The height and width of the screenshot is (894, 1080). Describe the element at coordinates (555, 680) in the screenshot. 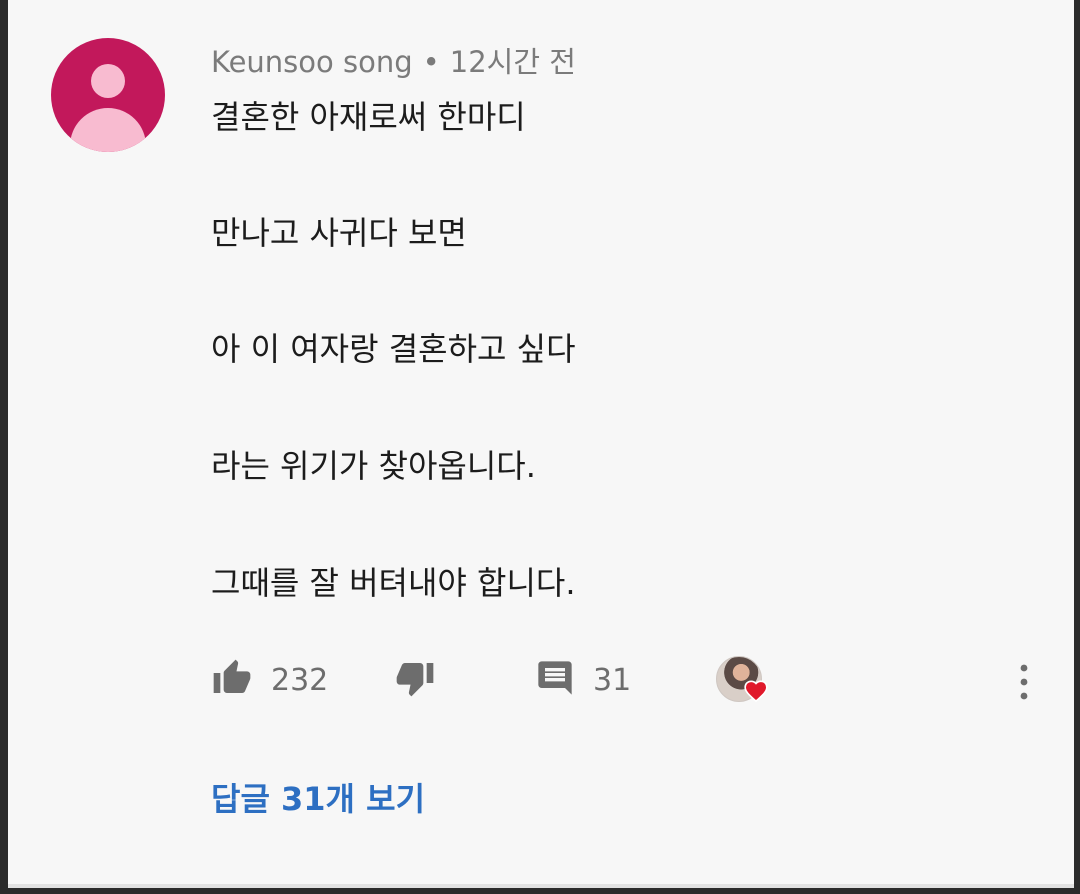

I see `comment-icon` at that location.